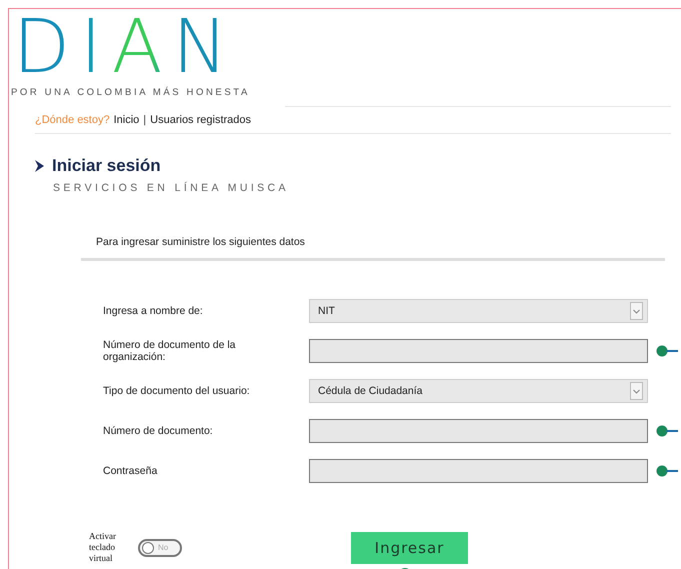 The image size is (681, 569). I want to click on logo-tagline: POR UNA COLOMBIA MÁS HONESTA, so click(130, 92).